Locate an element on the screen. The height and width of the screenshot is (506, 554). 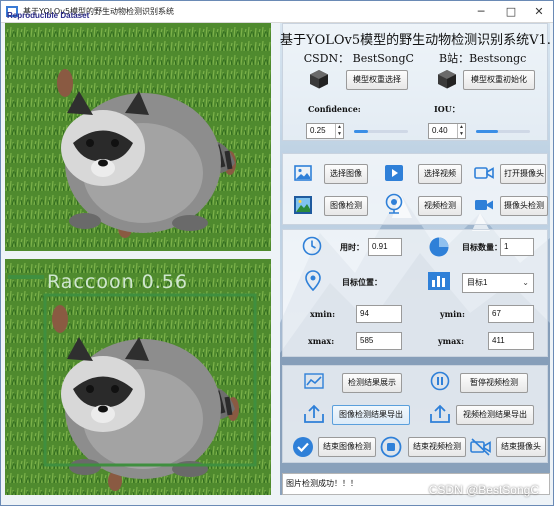
detection-label: Raccoon 0.56 is located at coordinates (117, 282).